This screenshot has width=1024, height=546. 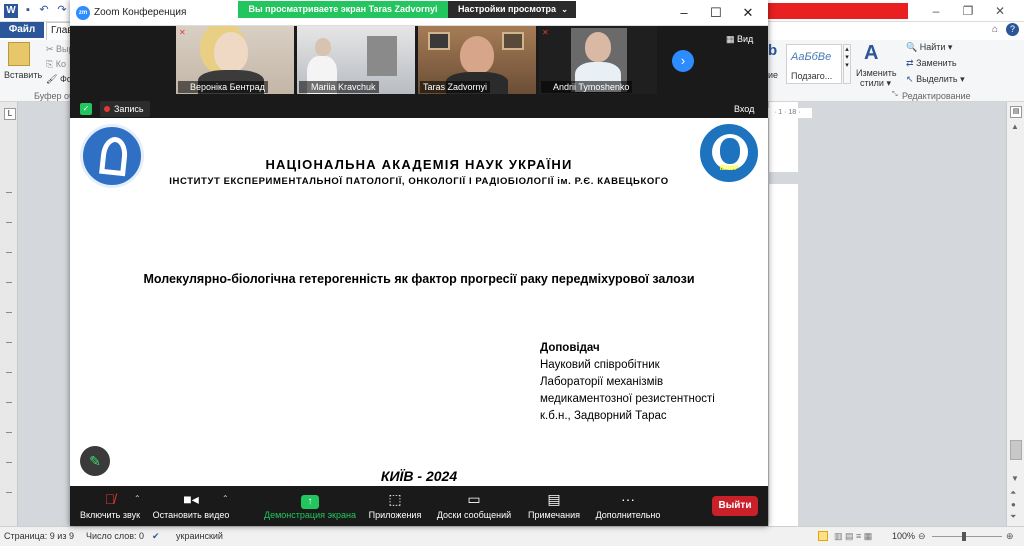 What do you see at coordinates (935, 79) in the screenshot?
I see `select-button: ↖ Выделить ▾` at bounding box center [935, 79].